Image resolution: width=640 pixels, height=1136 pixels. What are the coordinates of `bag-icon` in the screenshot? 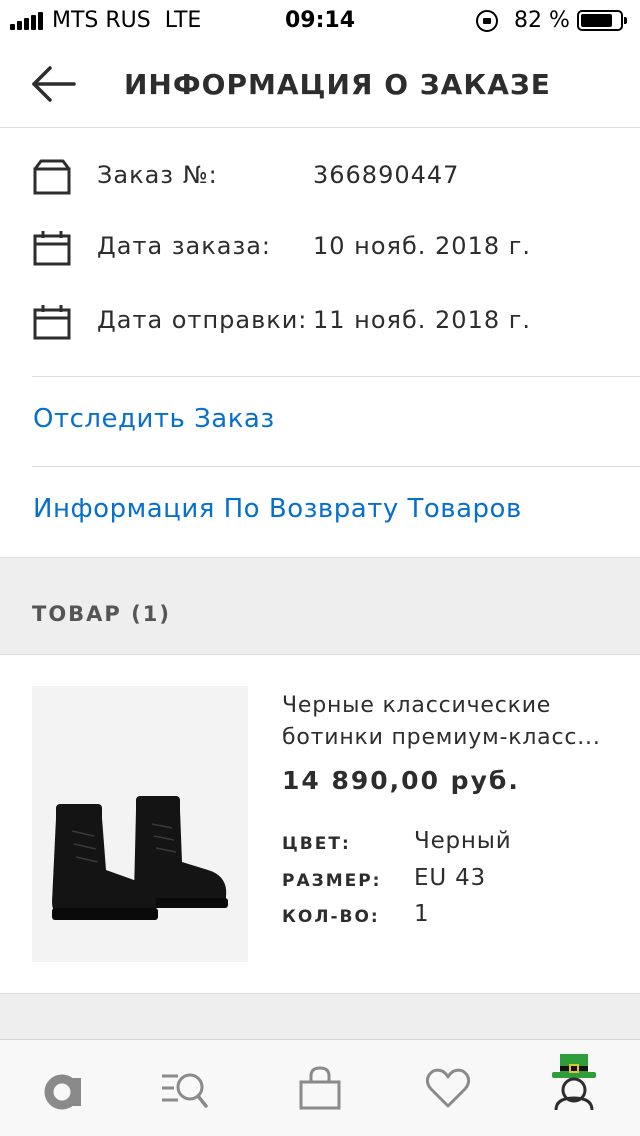 It's located at (320, 1088).